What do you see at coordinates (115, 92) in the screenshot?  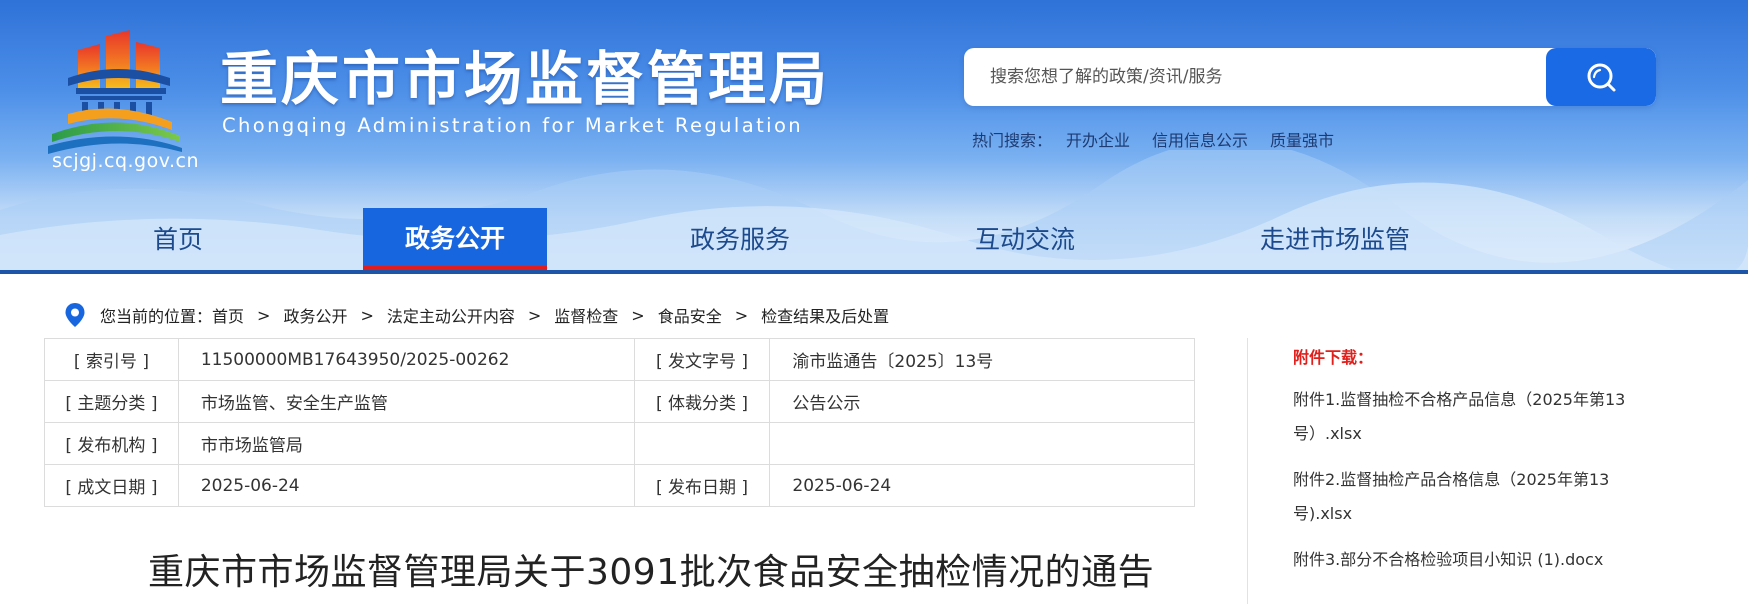 I see `logo-emblem` at bounding box center [115, 92].